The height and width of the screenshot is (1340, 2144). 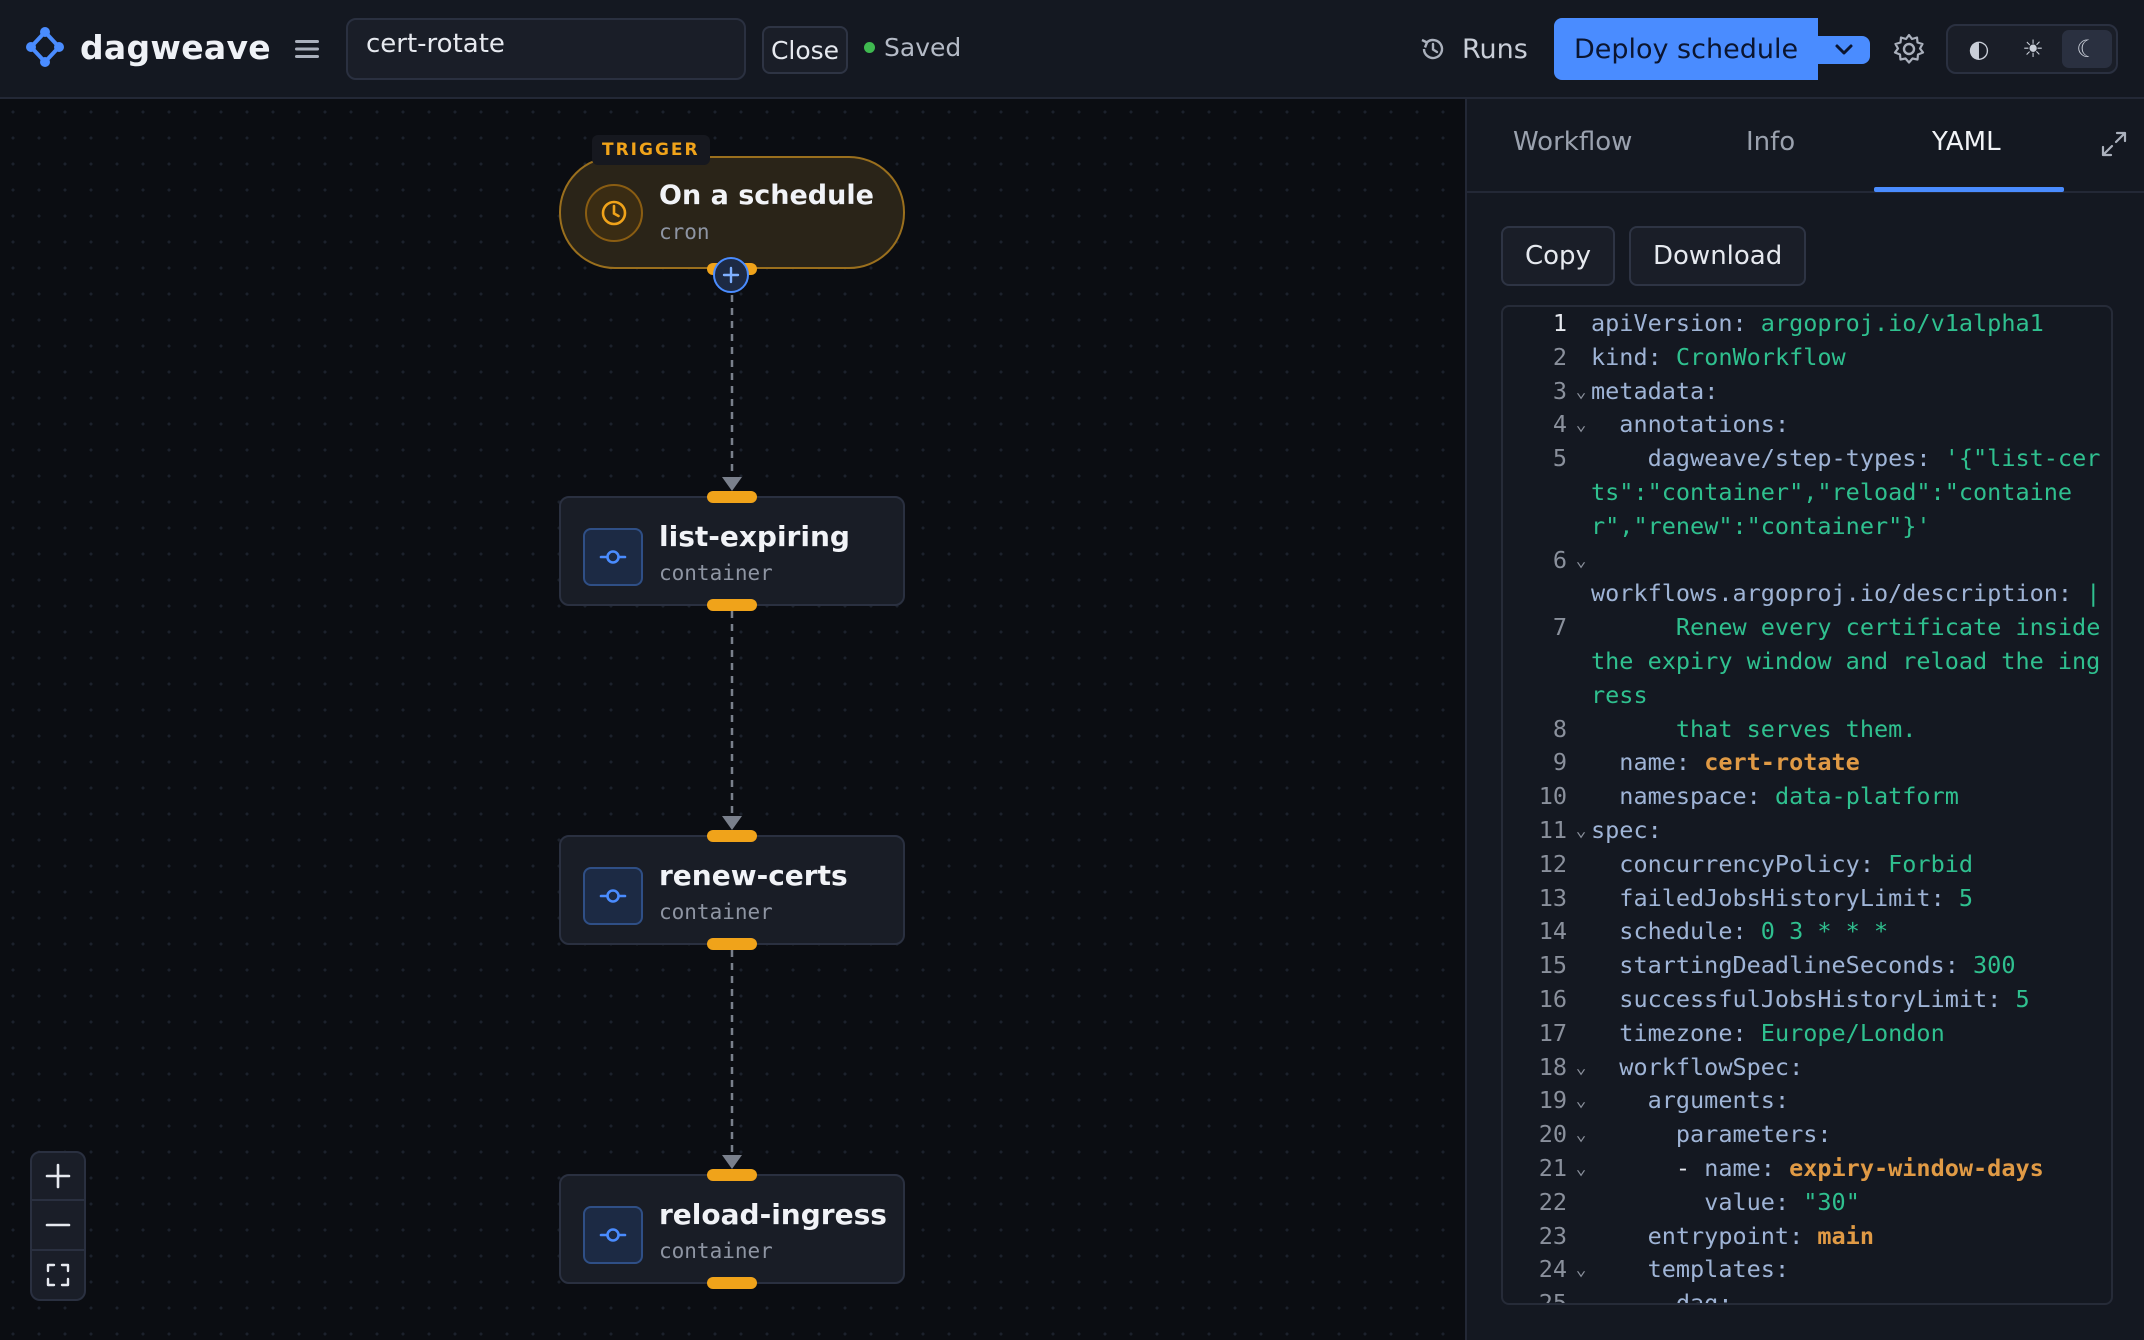 I want to click on trigger-node-schedule: On a schedule cron, so click(x=732, y=212).